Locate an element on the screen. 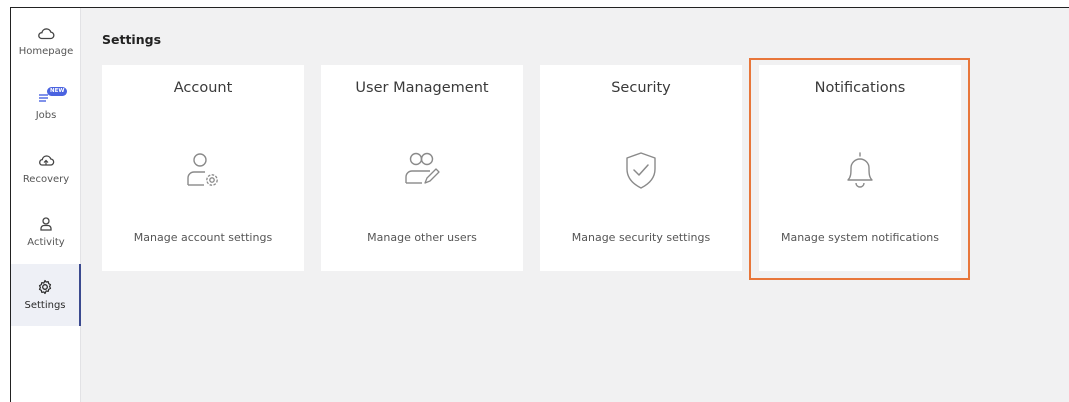 The height and width of the screenshot is (402, 1069). account-card: Account Manage account settings is located at coordinates (203, 168).